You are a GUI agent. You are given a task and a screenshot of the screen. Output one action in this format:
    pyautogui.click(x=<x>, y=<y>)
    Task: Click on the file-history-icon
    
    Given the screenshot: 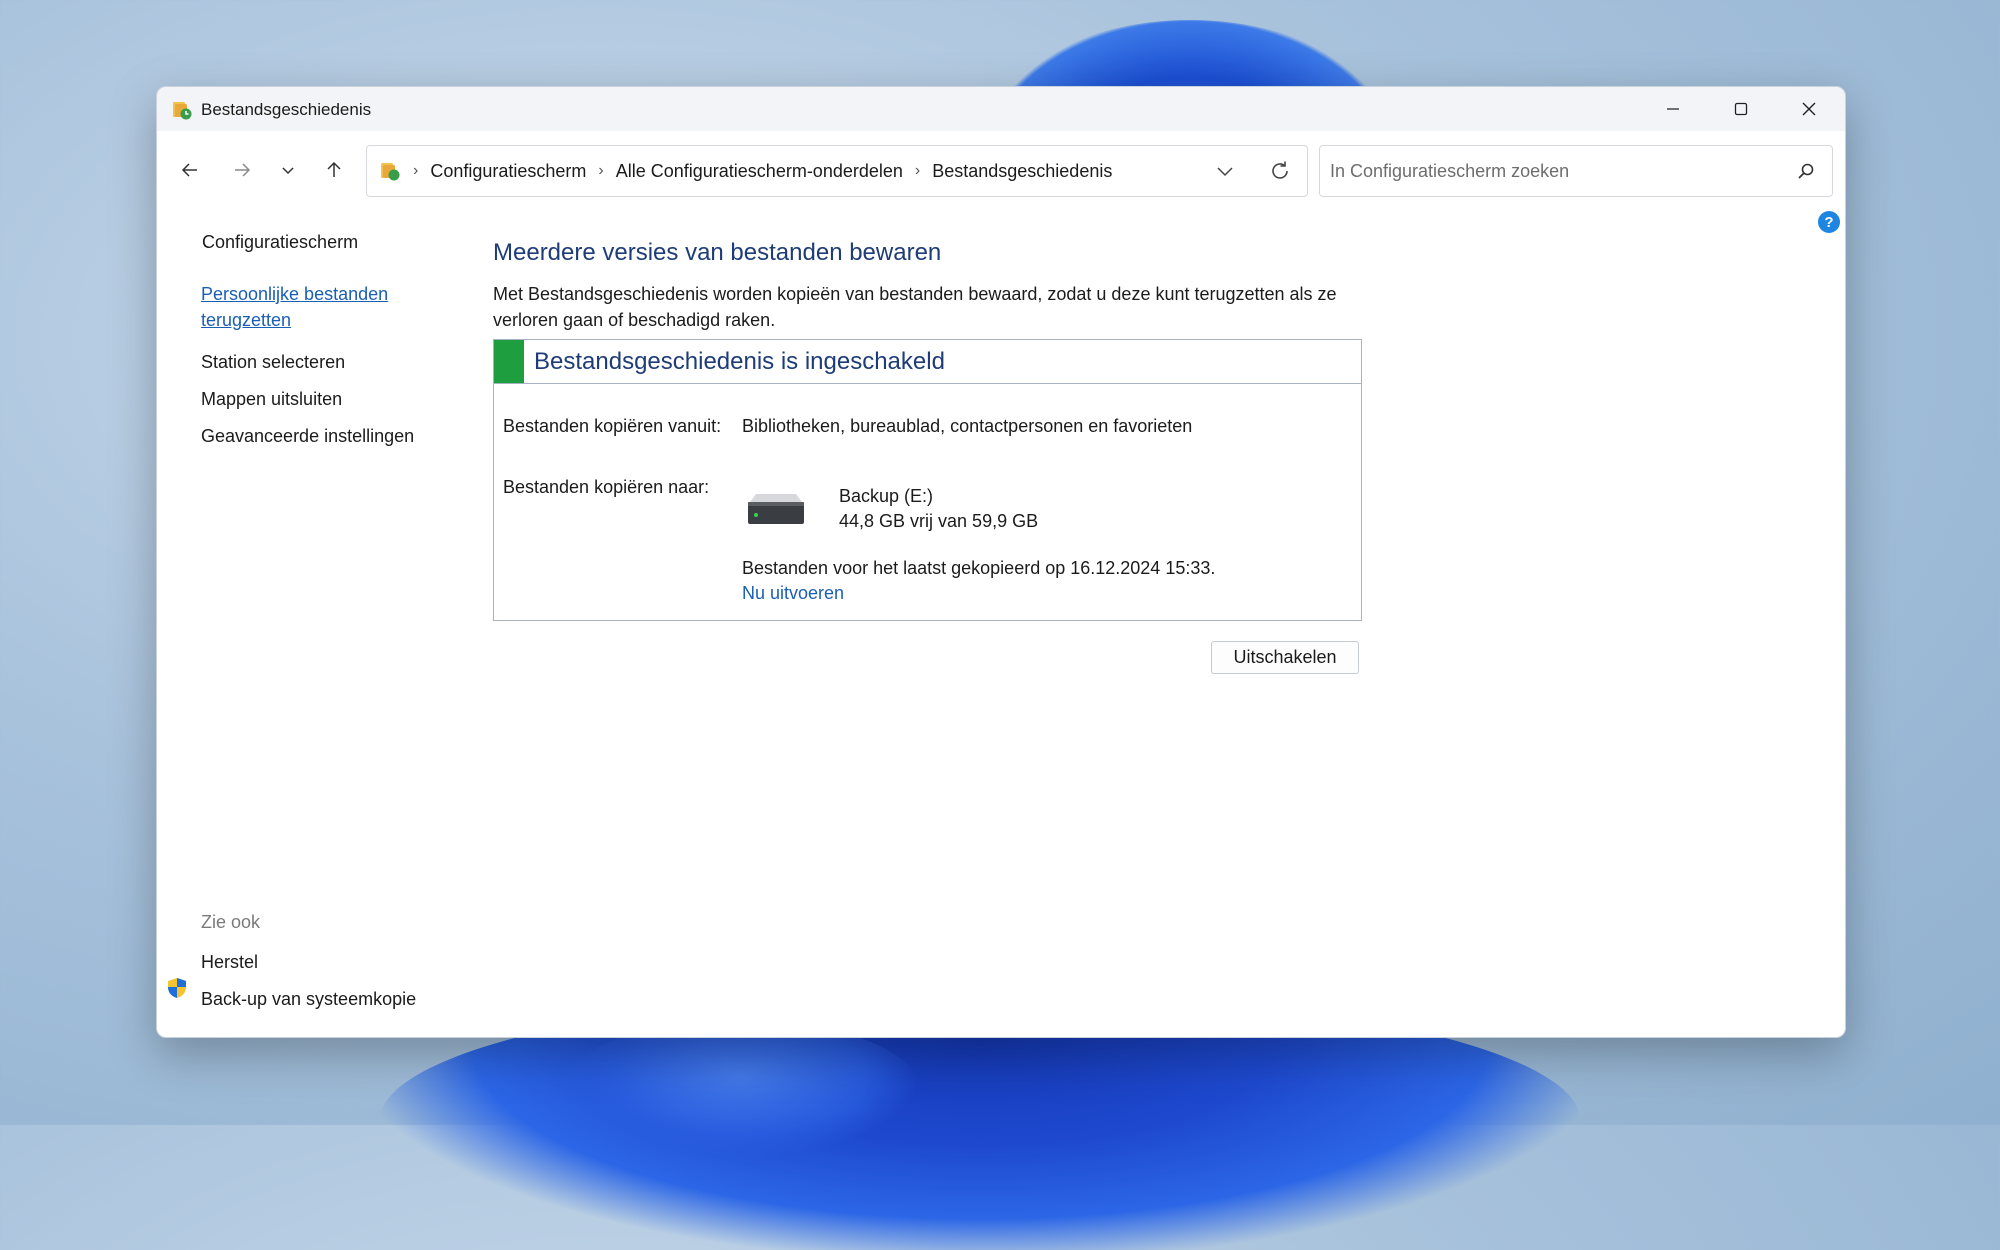 What is the action you would take?
    pyautogui.click(x=182, y=111)
    